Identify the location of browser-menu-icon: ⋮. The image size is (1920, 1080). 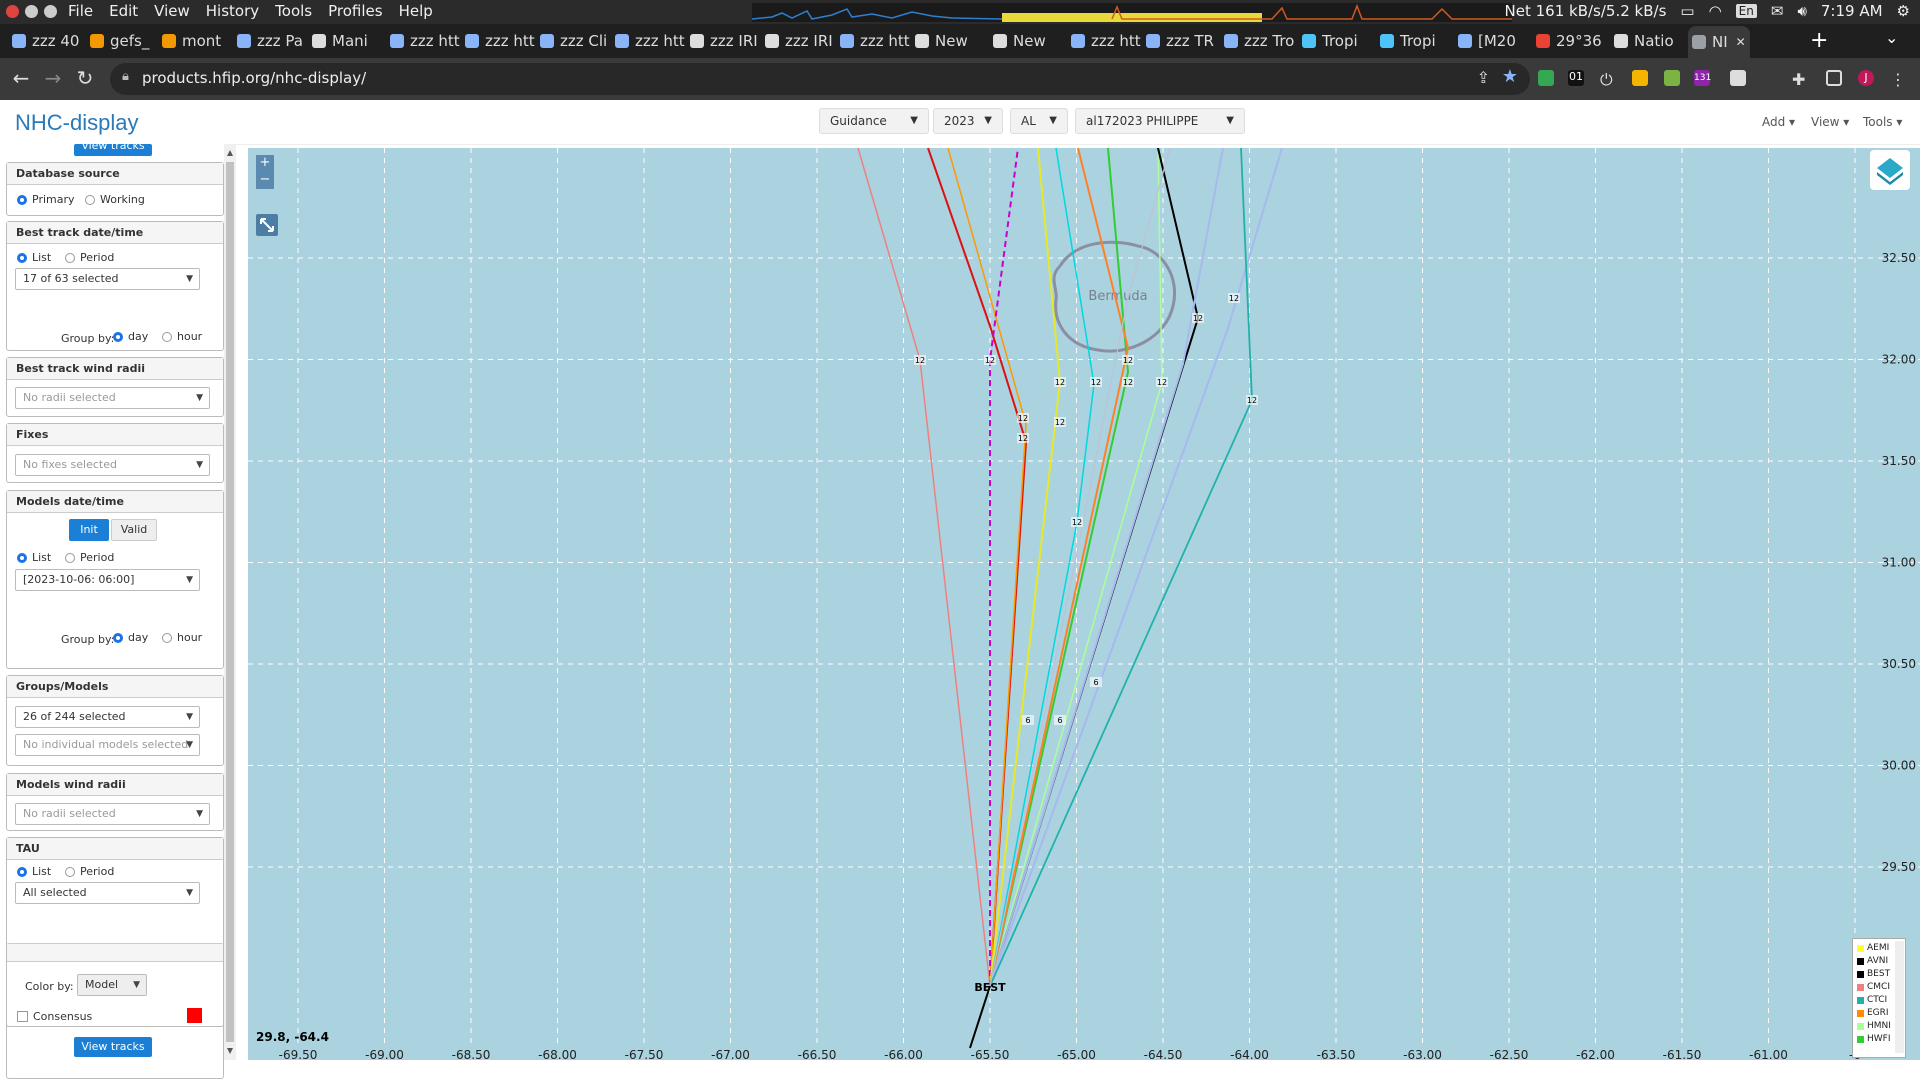
(1898, 79).